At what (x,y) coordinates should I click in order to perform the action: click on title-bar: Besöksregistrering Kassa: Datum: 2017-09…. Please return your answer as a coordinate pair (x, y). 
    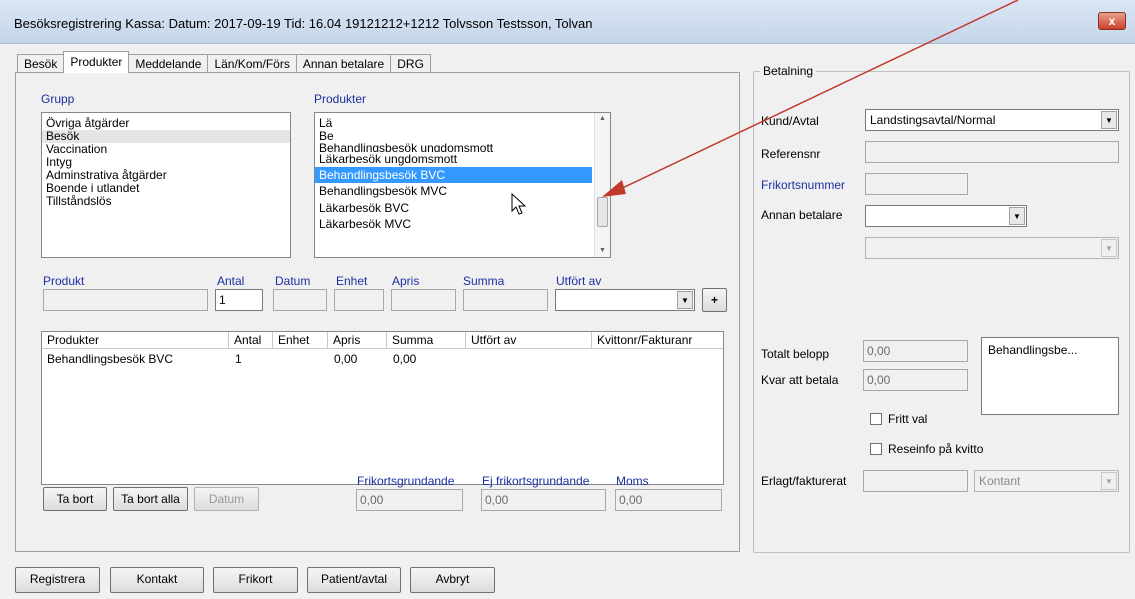
    Looking at the image, I should click on (567, 22).